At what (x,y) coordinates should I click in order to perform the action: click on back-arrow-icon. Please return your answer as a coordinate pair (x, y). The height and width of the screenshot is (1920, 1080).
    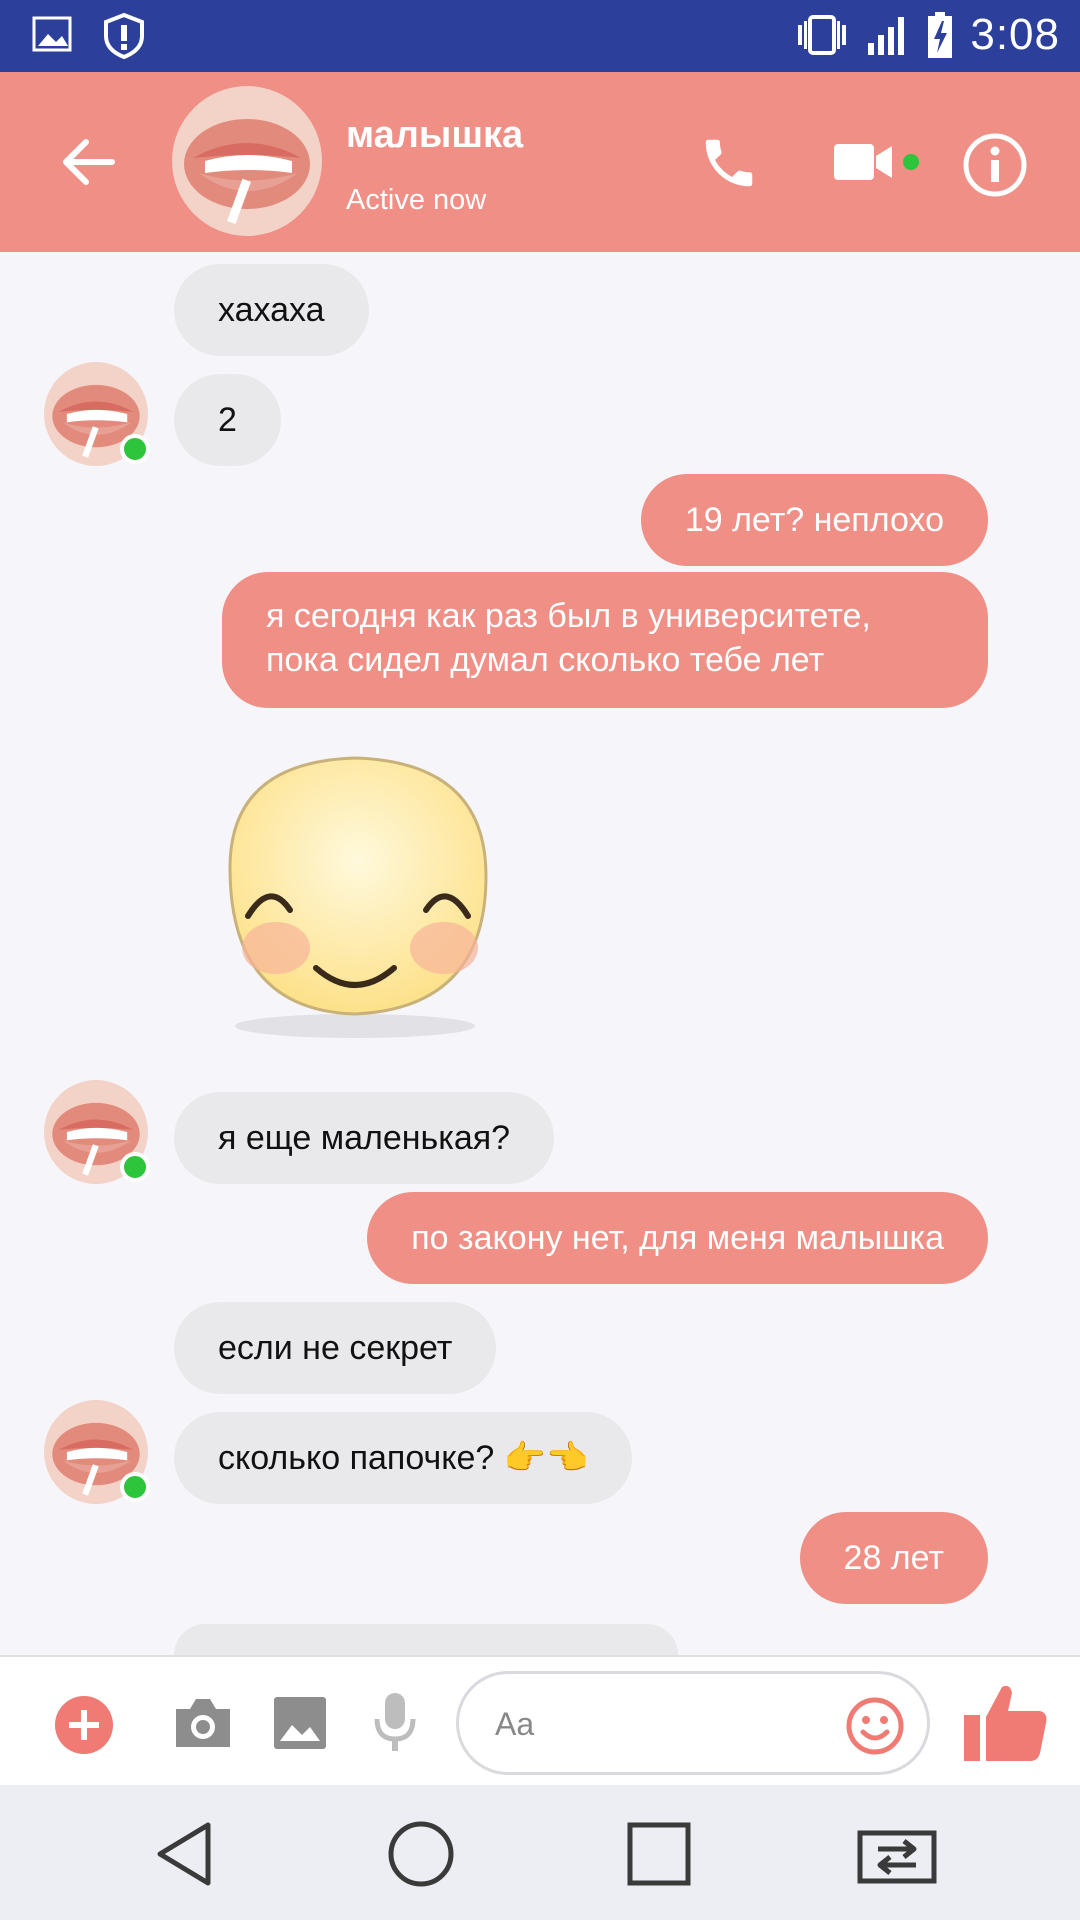
    Looking at the image, I should click on (88, 162).